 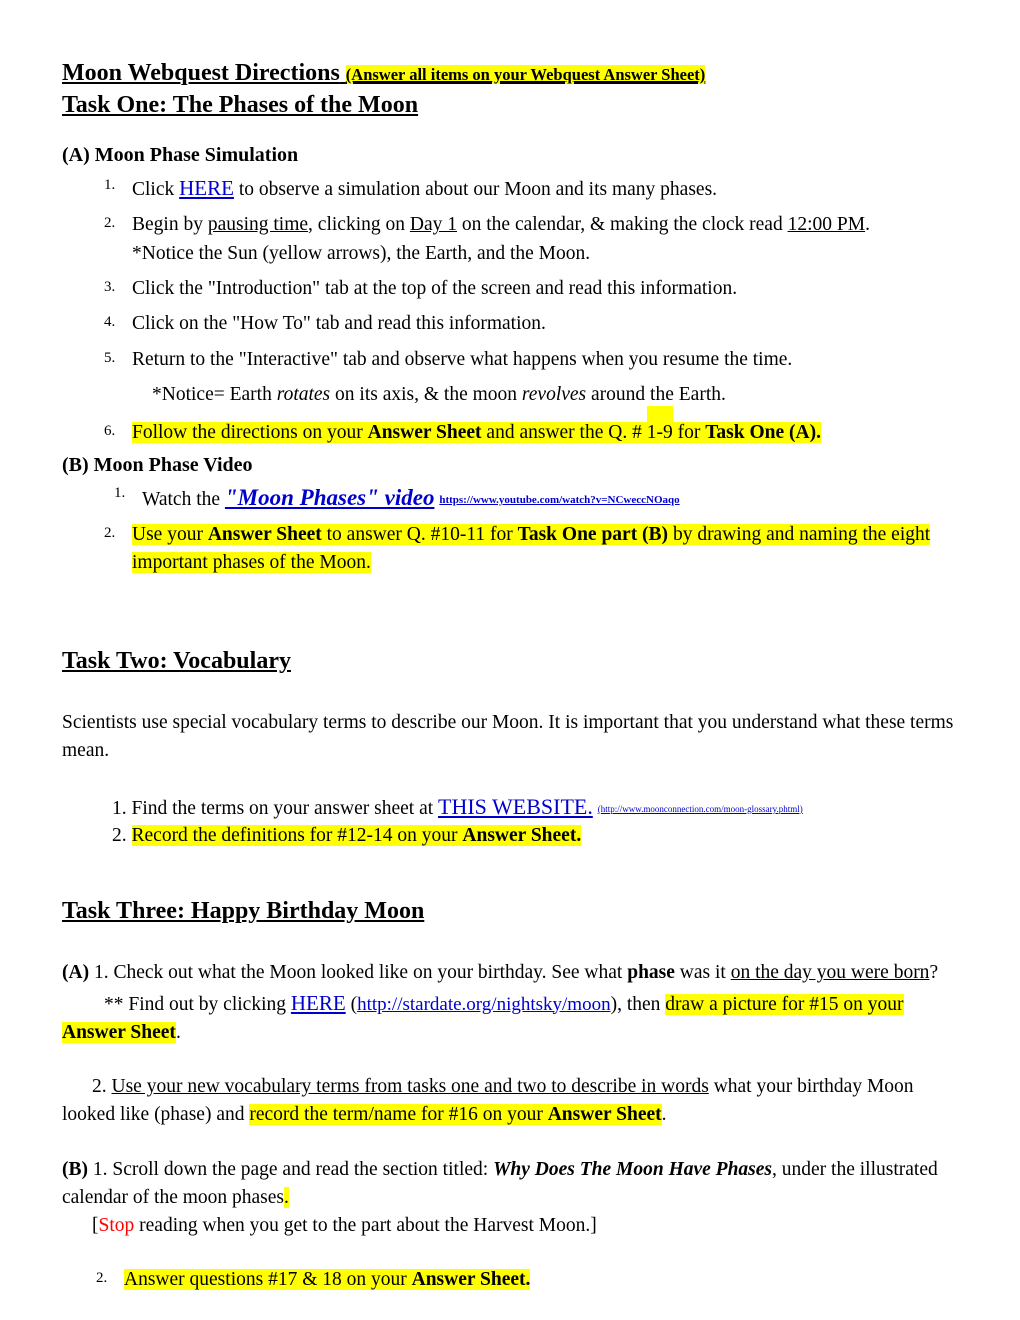 I want to click on bold-task-one-a: Task One (A)., so click(x=763, y=433).